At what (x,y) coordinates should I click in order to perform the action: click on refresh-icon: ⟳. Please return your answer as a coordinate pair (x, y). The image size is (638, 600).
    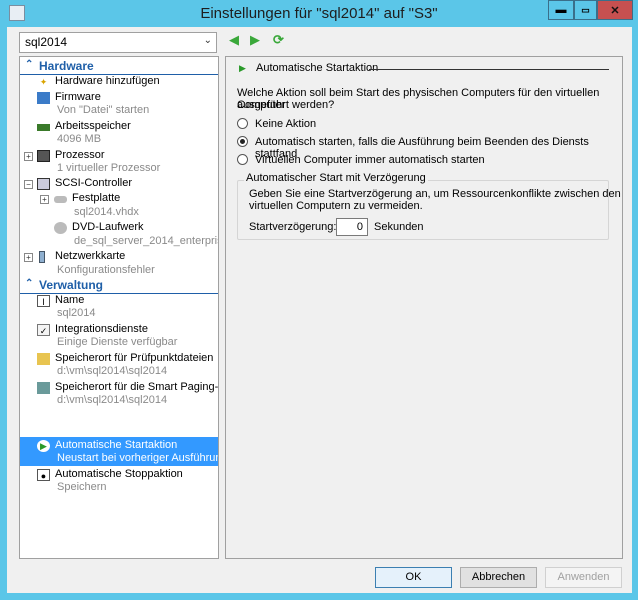
    Looking at the image, I should click on (278, 40).